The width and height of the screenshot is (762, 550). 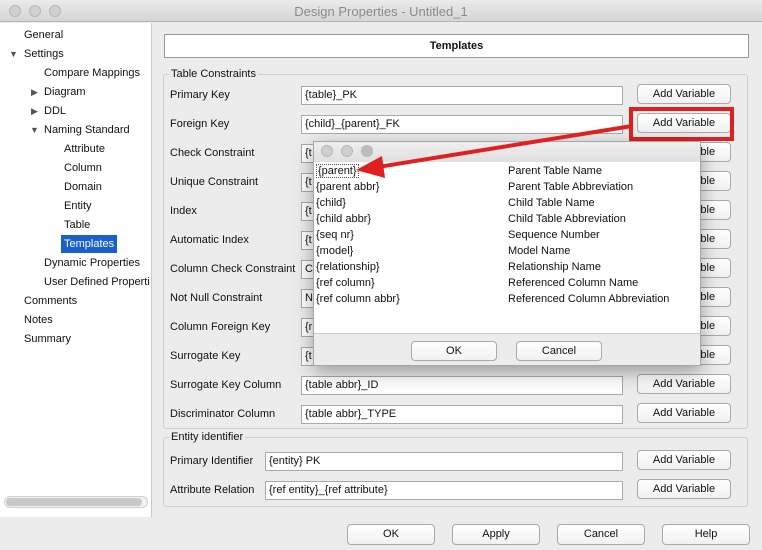 I want to click on tree-item-diagram: Diagram, so click(x=65, y=92).